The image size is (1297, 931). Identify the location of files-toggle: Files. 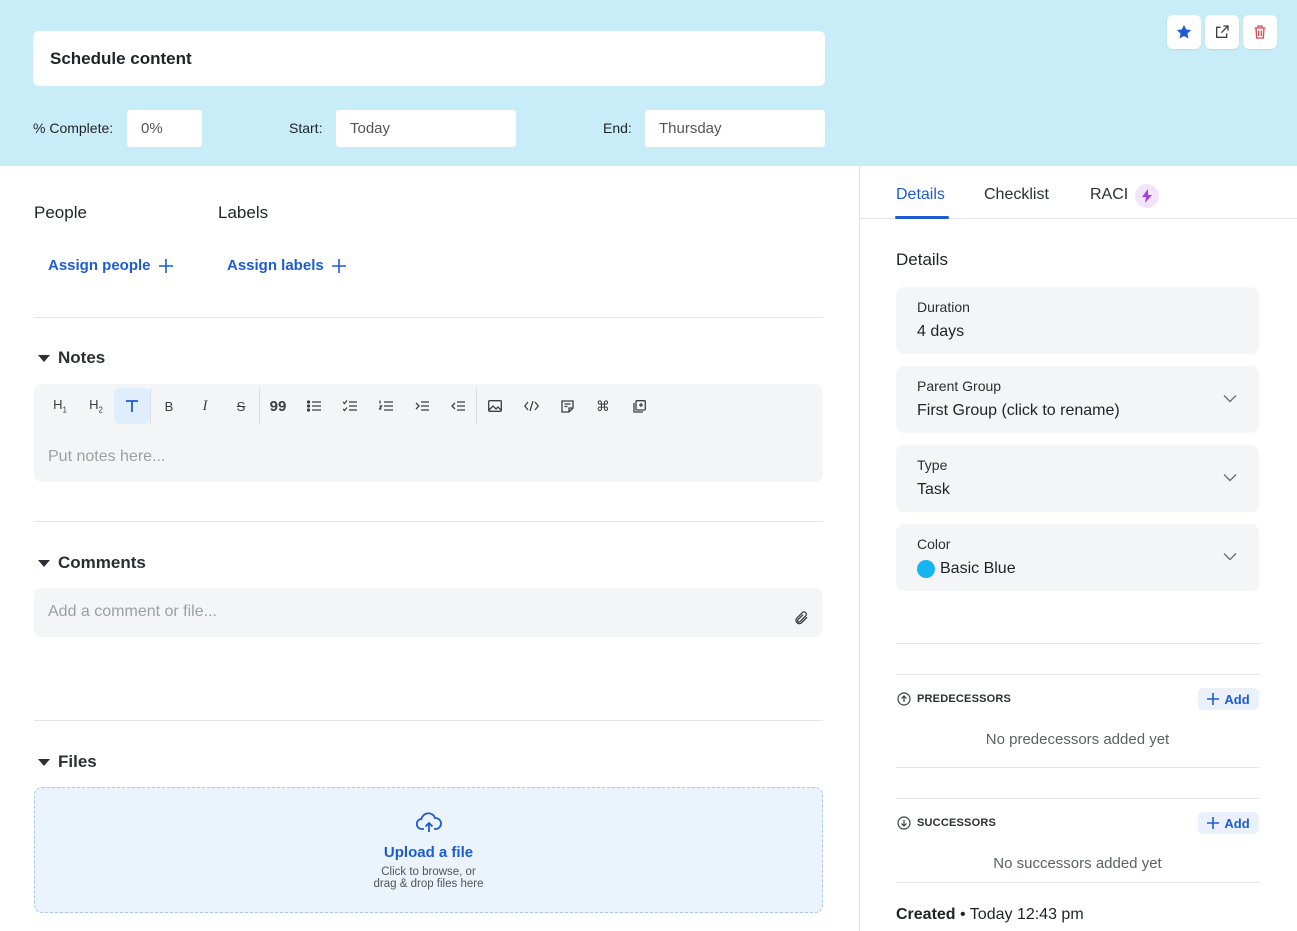
(67, 762).